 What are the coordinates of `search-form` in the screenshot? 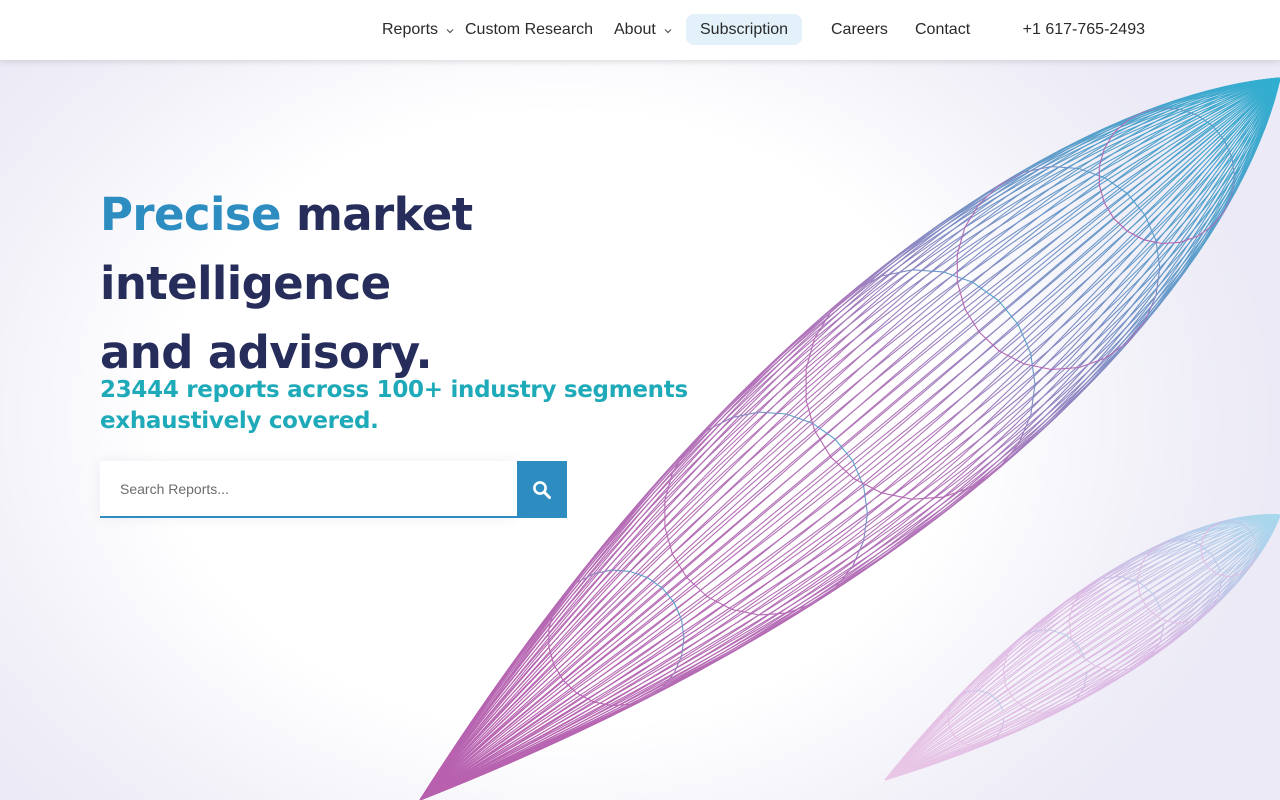 It's located at (333, 489).